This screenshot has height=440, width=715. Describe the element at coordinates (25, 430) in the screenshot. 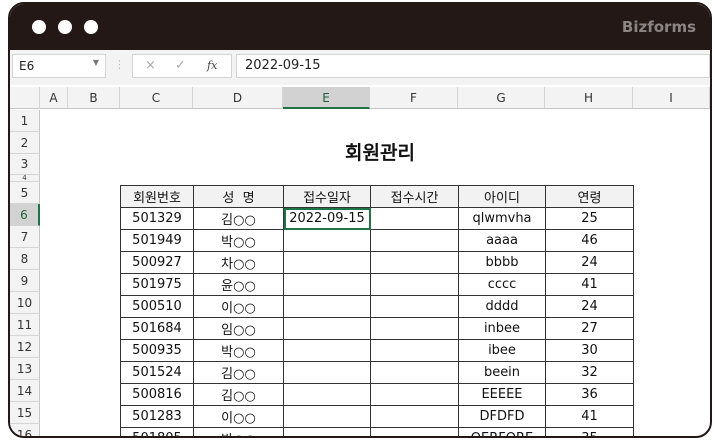

I see `row-header-16: 16` at that location.